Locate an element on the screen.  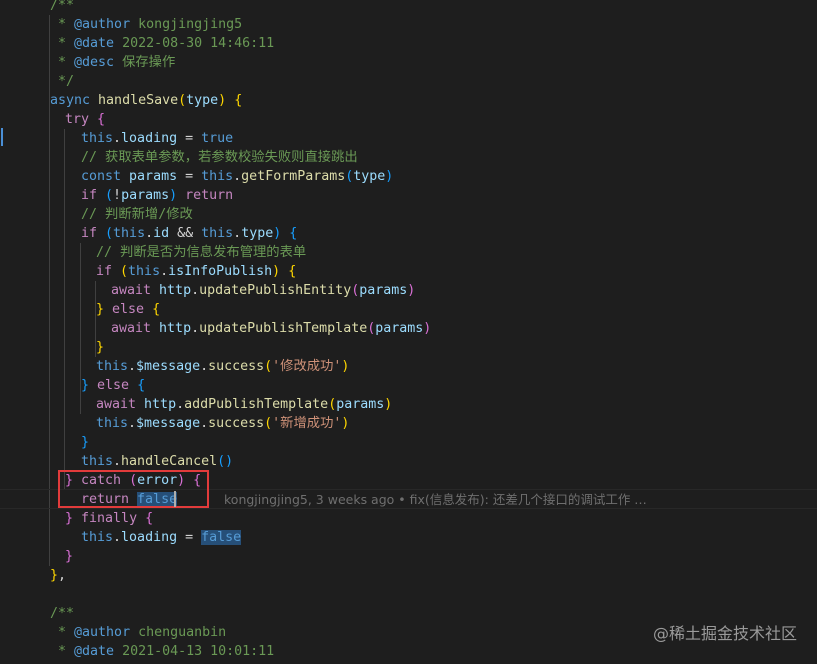
code-line: this.$message.success('新增成功') is located at coordinates (222, 423).